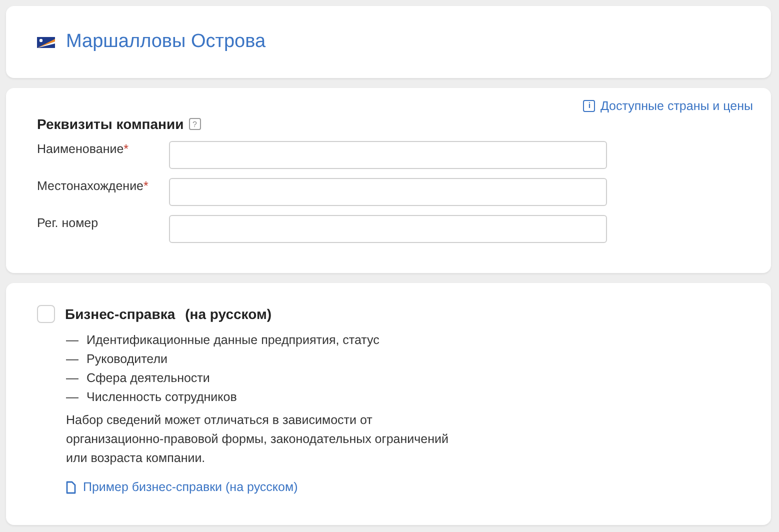 This screenshot has height=532, width=779. What do you see at coordinates (127, 359) in the screenshot?
I see `list-item-text: Руководители` at bounding box center [127, 359].